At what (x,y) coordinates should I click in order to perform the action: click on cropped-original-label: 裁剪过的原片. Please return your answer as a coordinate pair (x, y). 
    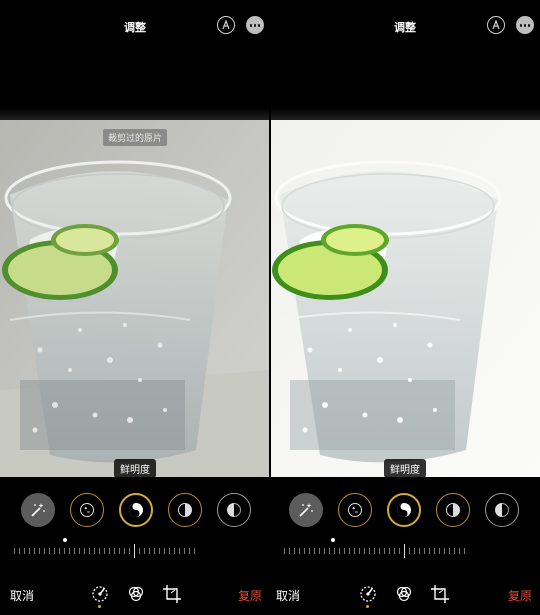
    Looking at the image, I should click on (134, 137).